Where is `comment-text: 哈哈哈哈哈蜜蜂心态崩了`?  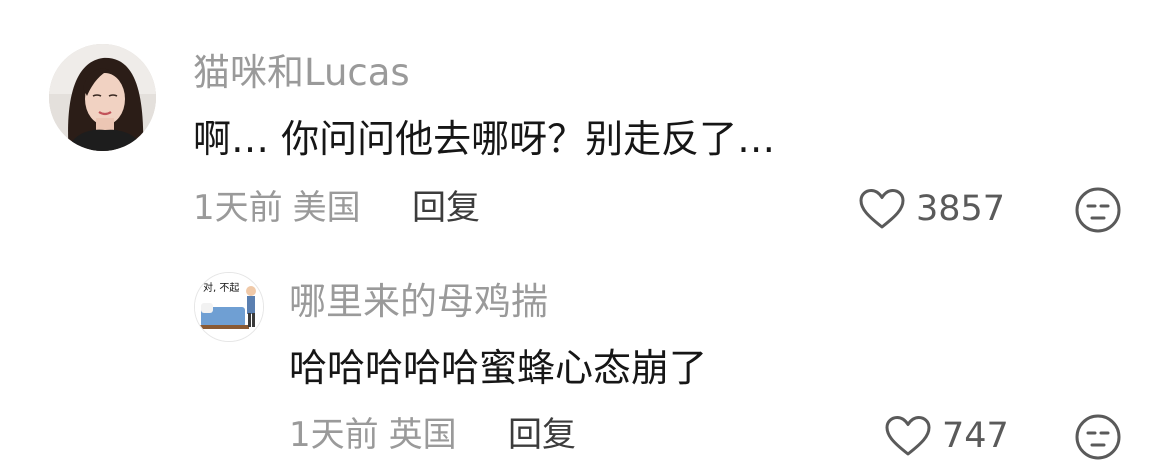 comment-text: 哈哈哈哈哈蜜蜂心态崩了 is located at coordinates (498, 368).